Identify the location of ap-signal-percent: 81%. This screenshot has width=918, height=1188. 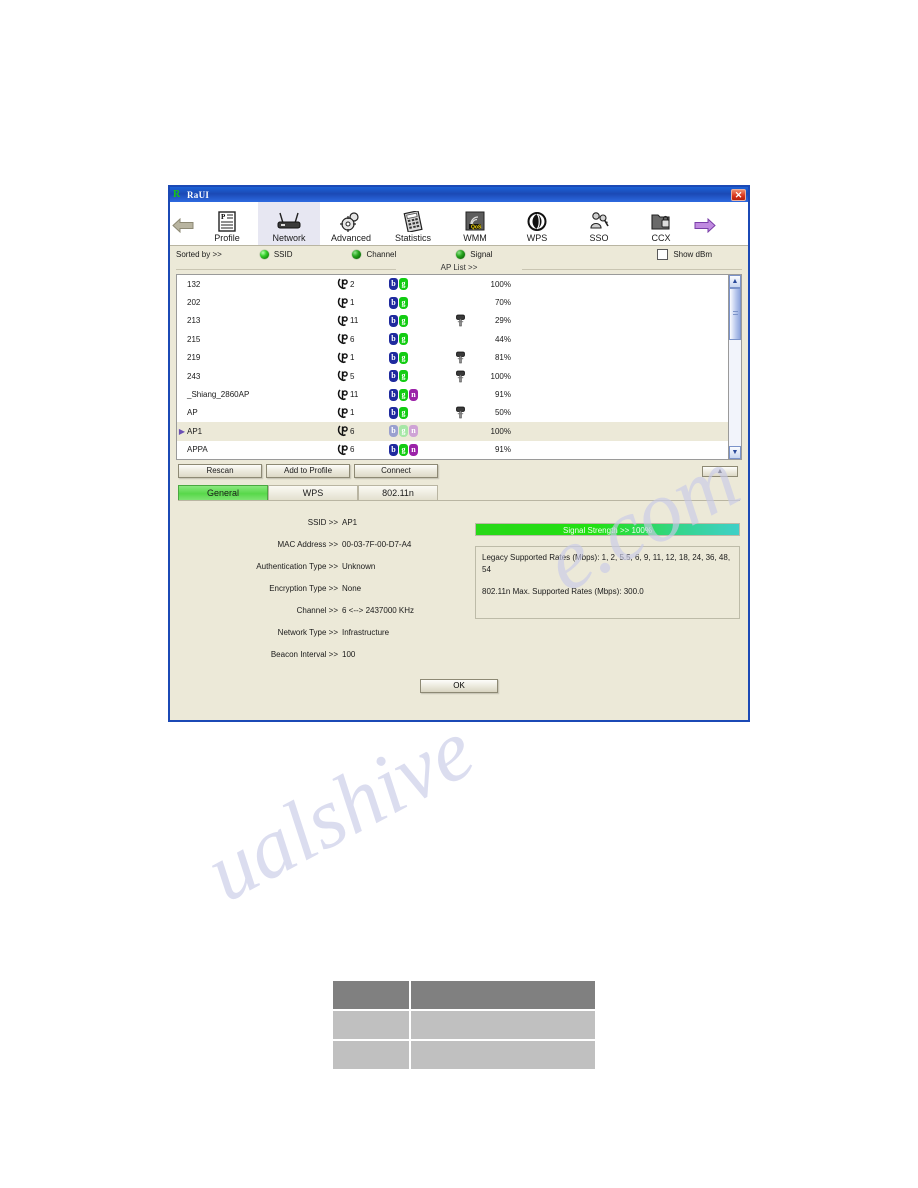
(502, 358).